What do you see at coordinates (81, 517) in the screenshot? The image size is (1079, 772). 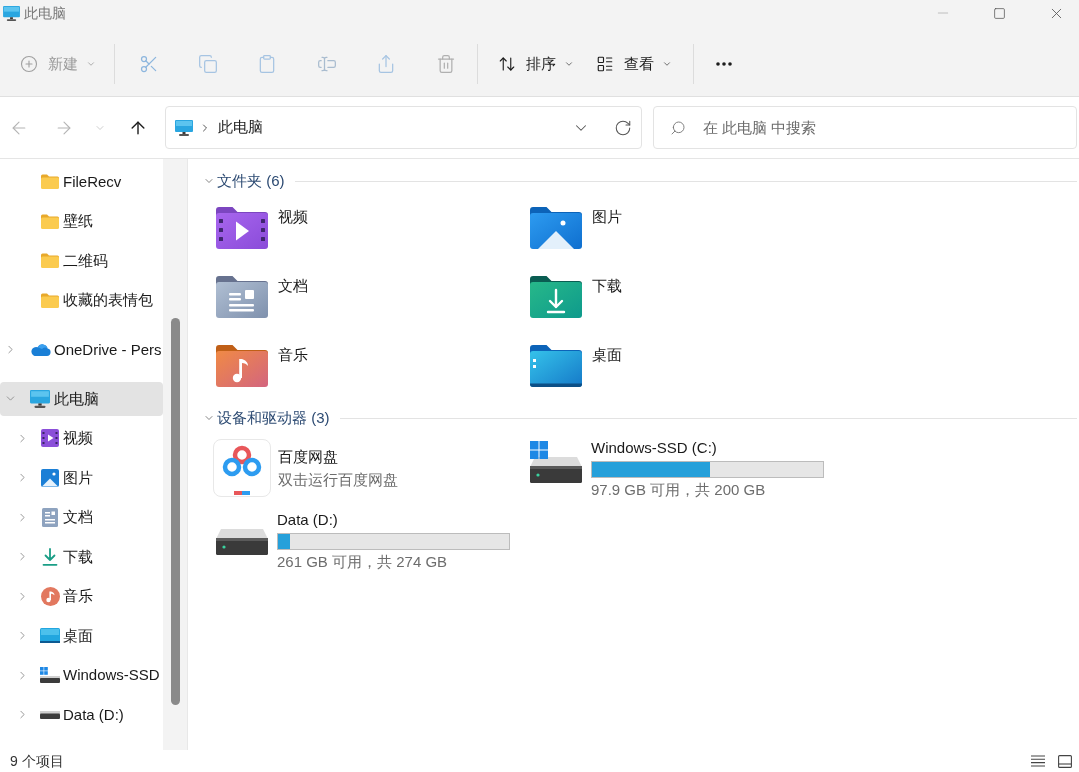 I see `sidebar-item: 文档` at bounding box center [81, 517].